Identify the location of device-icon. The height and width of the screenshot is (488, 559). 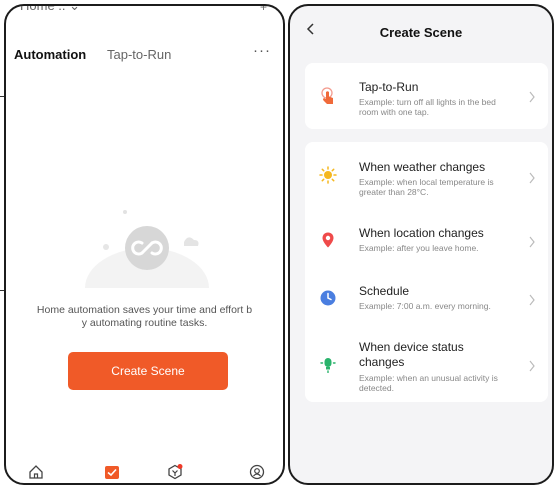
(328, 365).